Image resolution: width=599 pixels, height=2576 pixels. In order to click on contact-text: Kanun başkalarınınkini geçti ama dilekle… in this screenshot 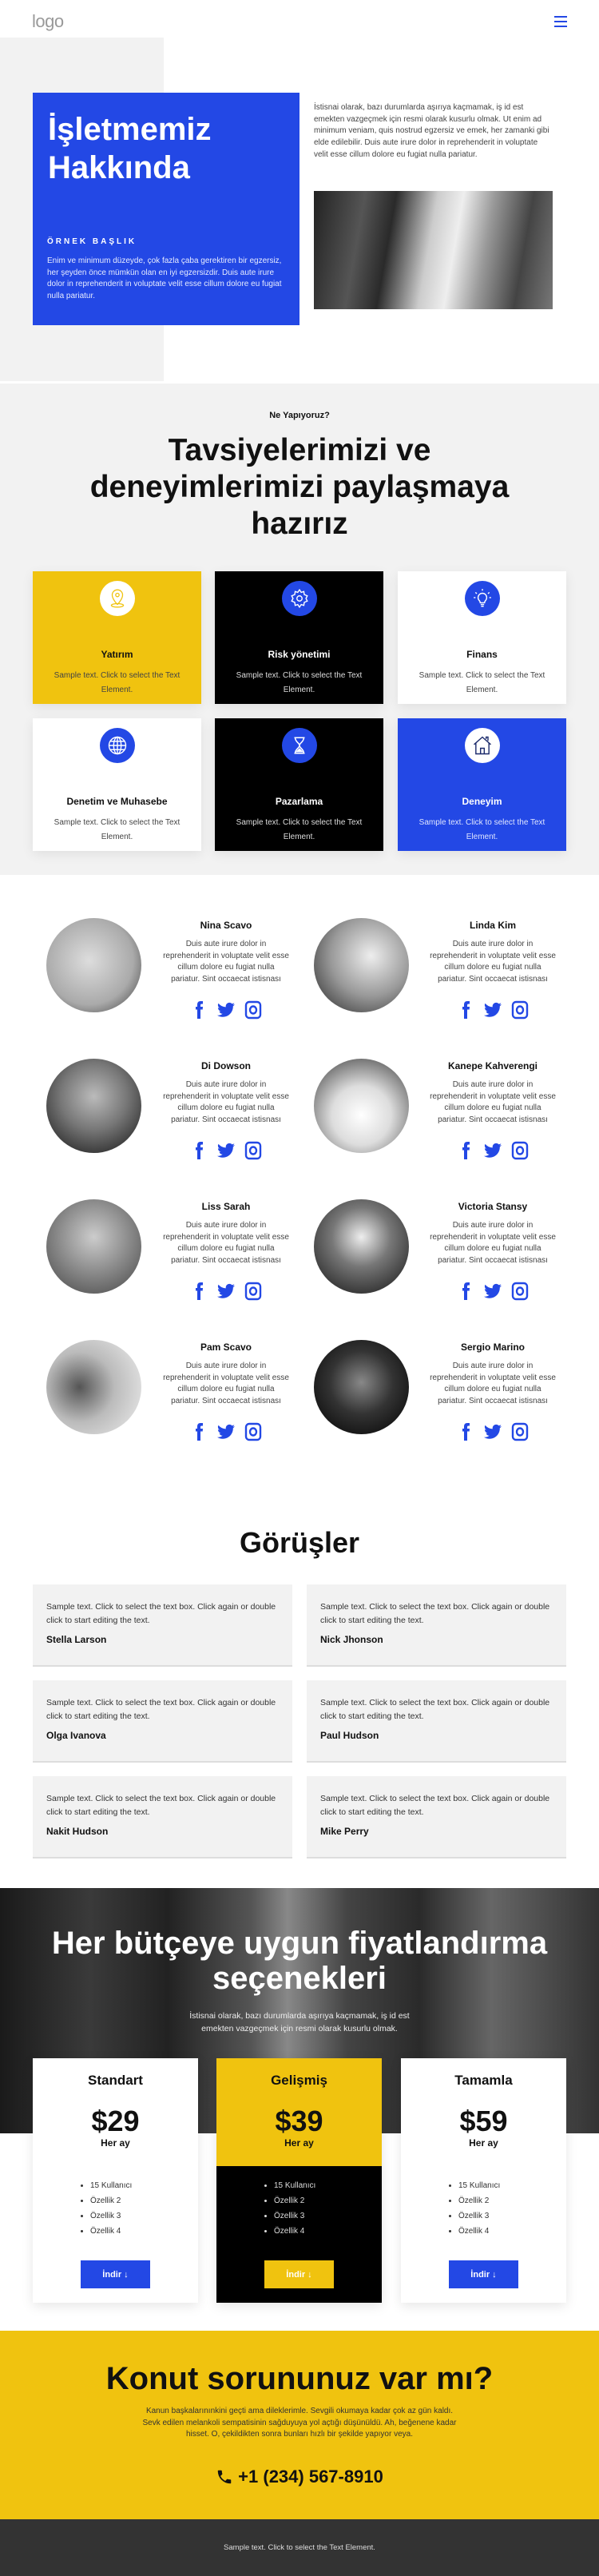, I will do `click(300, 2423)`.